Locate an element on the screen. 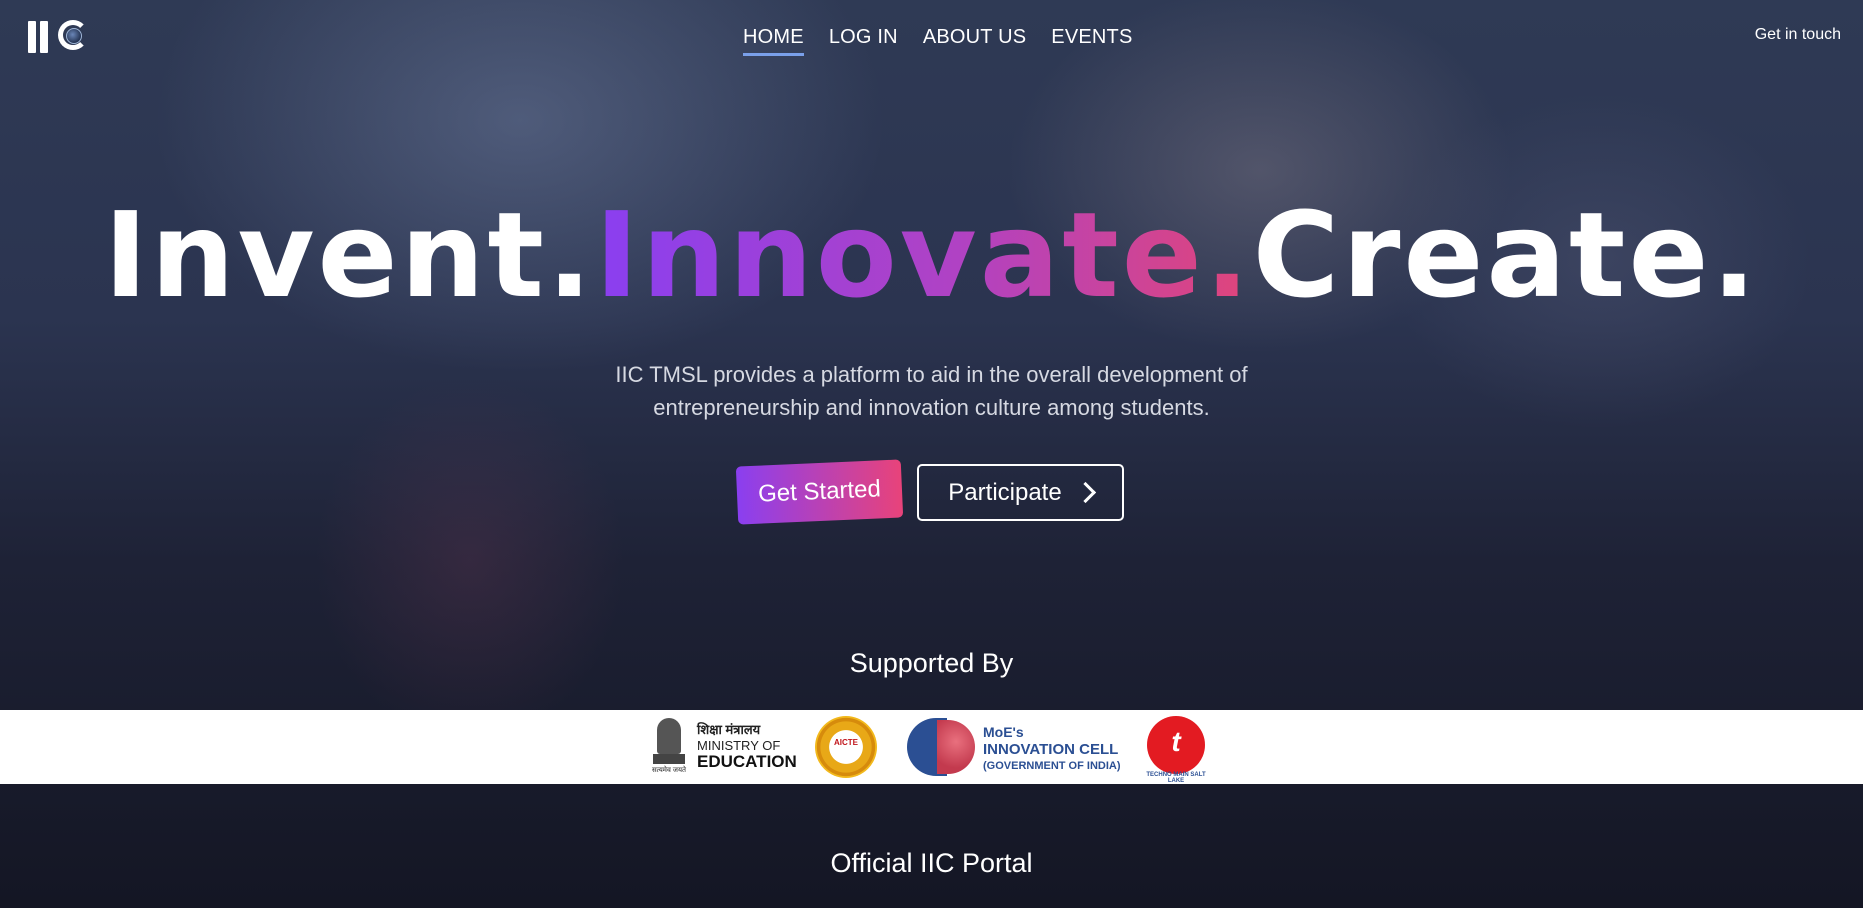 The image size is (1863, 908). emblem-lions is located at coordinates (669, 736).